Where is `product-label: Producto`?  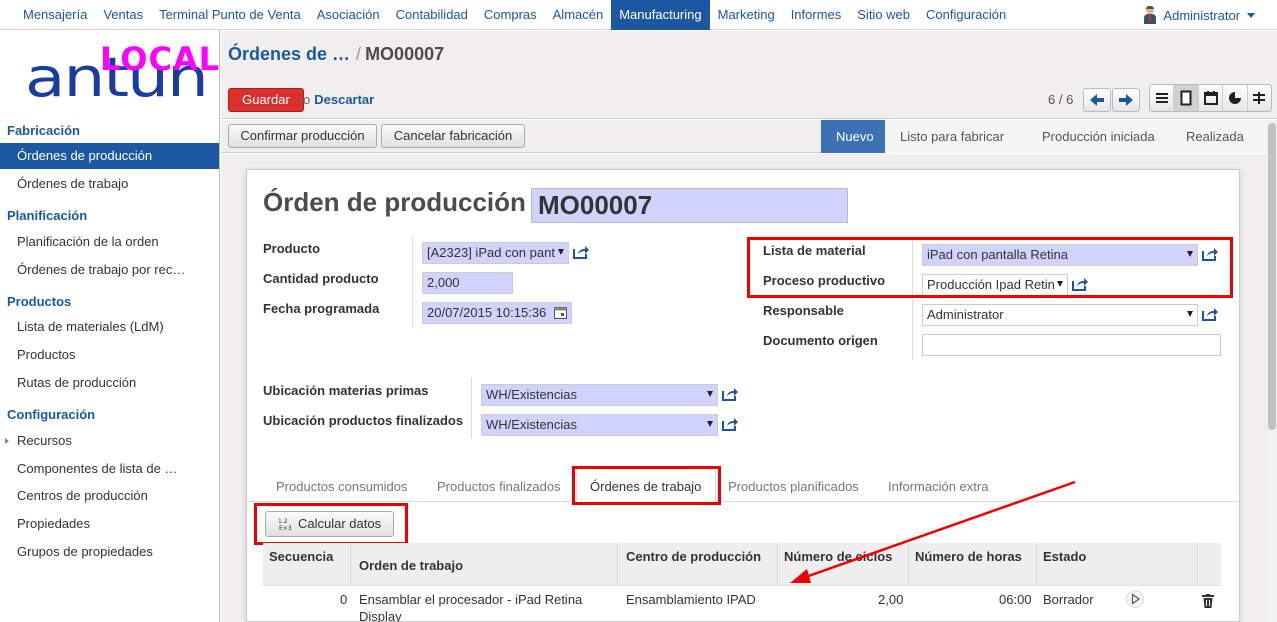 product-label: Producto is located at coordinates (292, 248).